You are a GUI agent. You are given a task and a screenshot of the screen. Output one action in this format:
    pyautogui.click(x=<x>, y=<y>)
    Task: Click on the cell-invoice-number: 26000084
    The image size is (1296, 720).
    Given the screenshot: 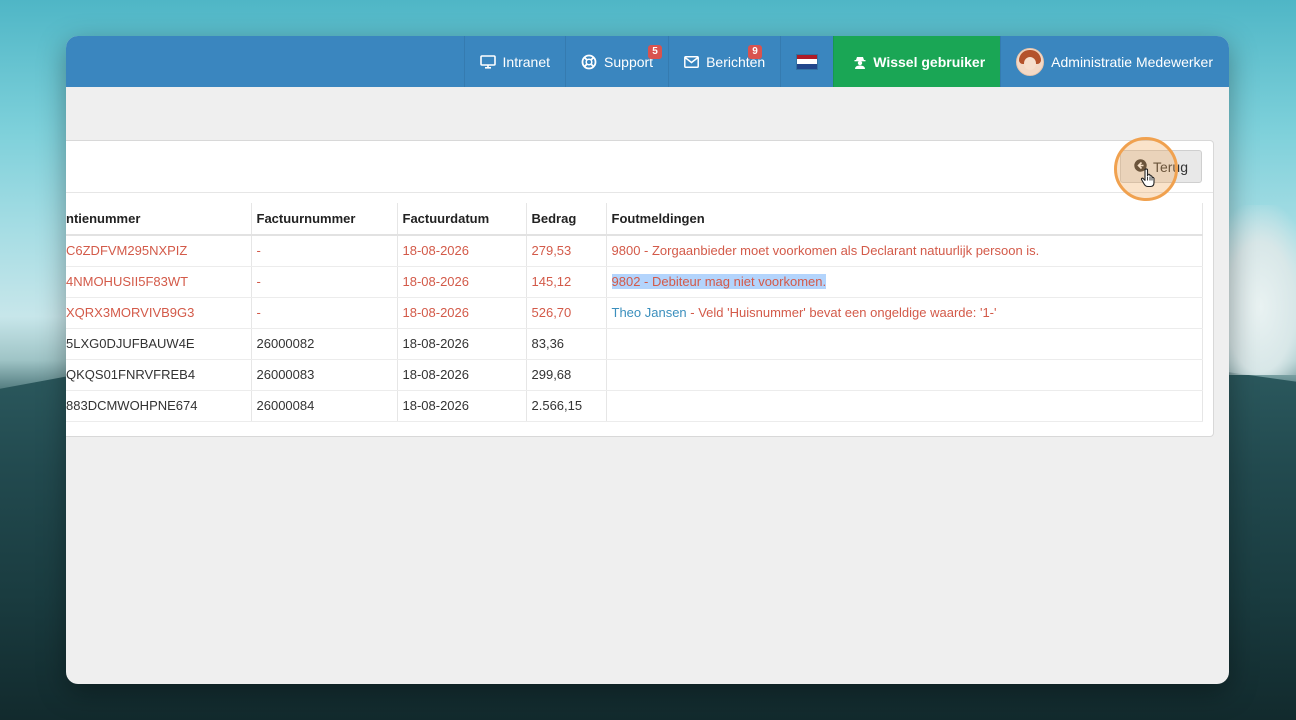 What is the action you would take?
    pyautogui.click(x=324, y=406)
    